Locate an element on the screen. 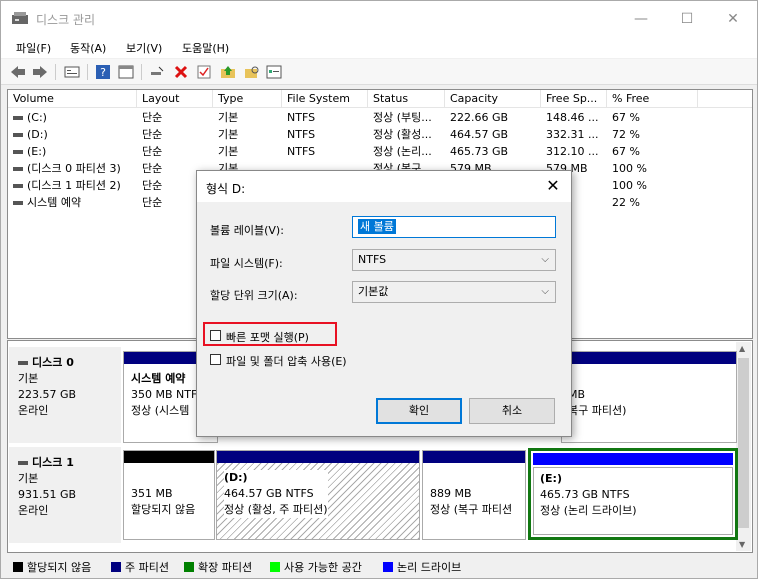 This screenshot has width=758, height=579. check-icon is located at coordinates (204, 72).